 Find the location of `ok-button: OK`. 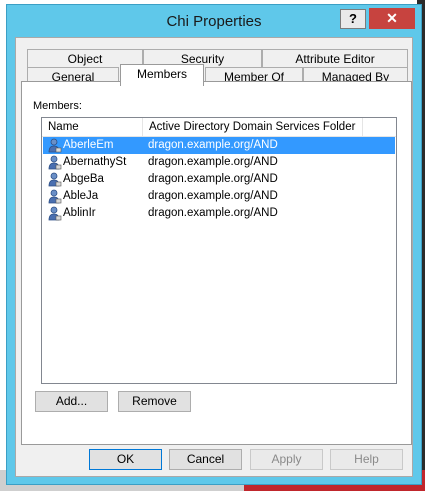

ok-button: OK is located at coordinates (125, 459).